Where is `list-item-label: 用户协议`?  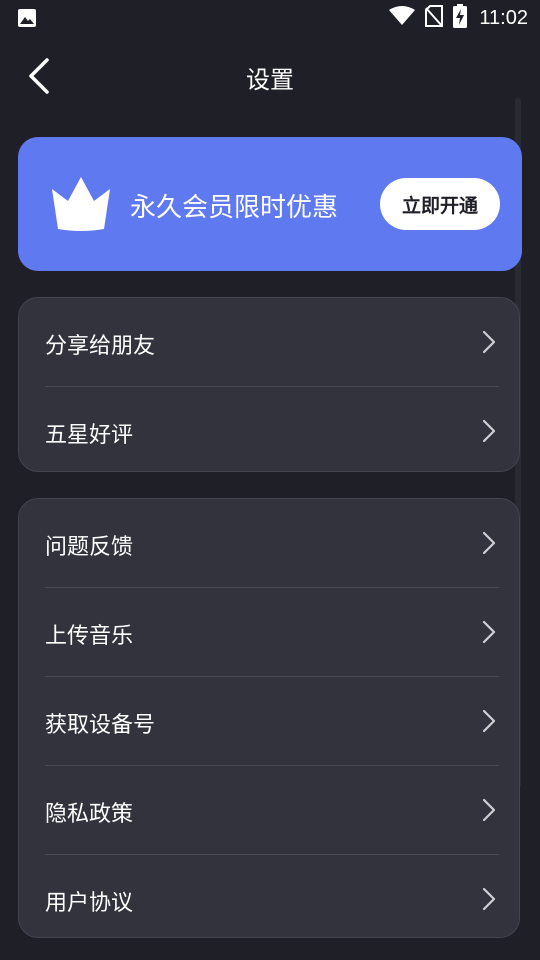 list-item-label: 用户协议 is located at coordinates (89, 903).